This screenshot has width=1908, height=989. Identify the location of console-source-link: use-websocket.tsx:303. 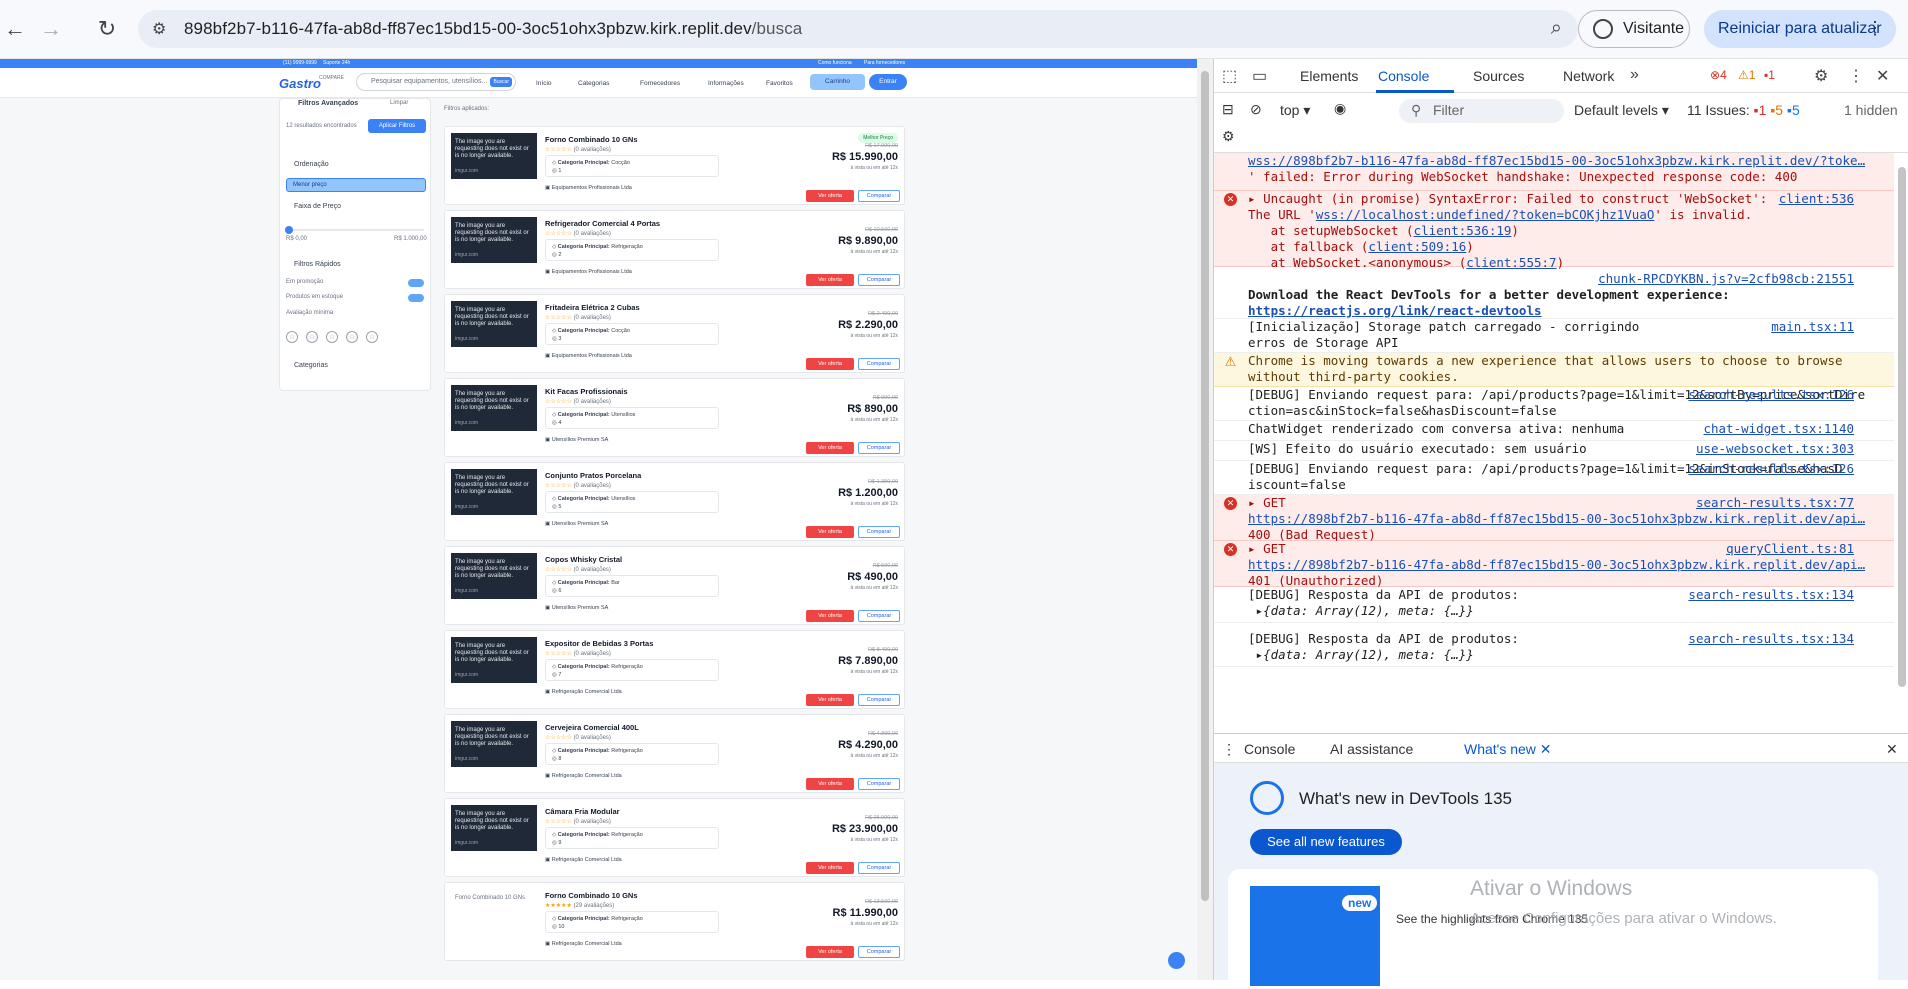
(1775, 449).